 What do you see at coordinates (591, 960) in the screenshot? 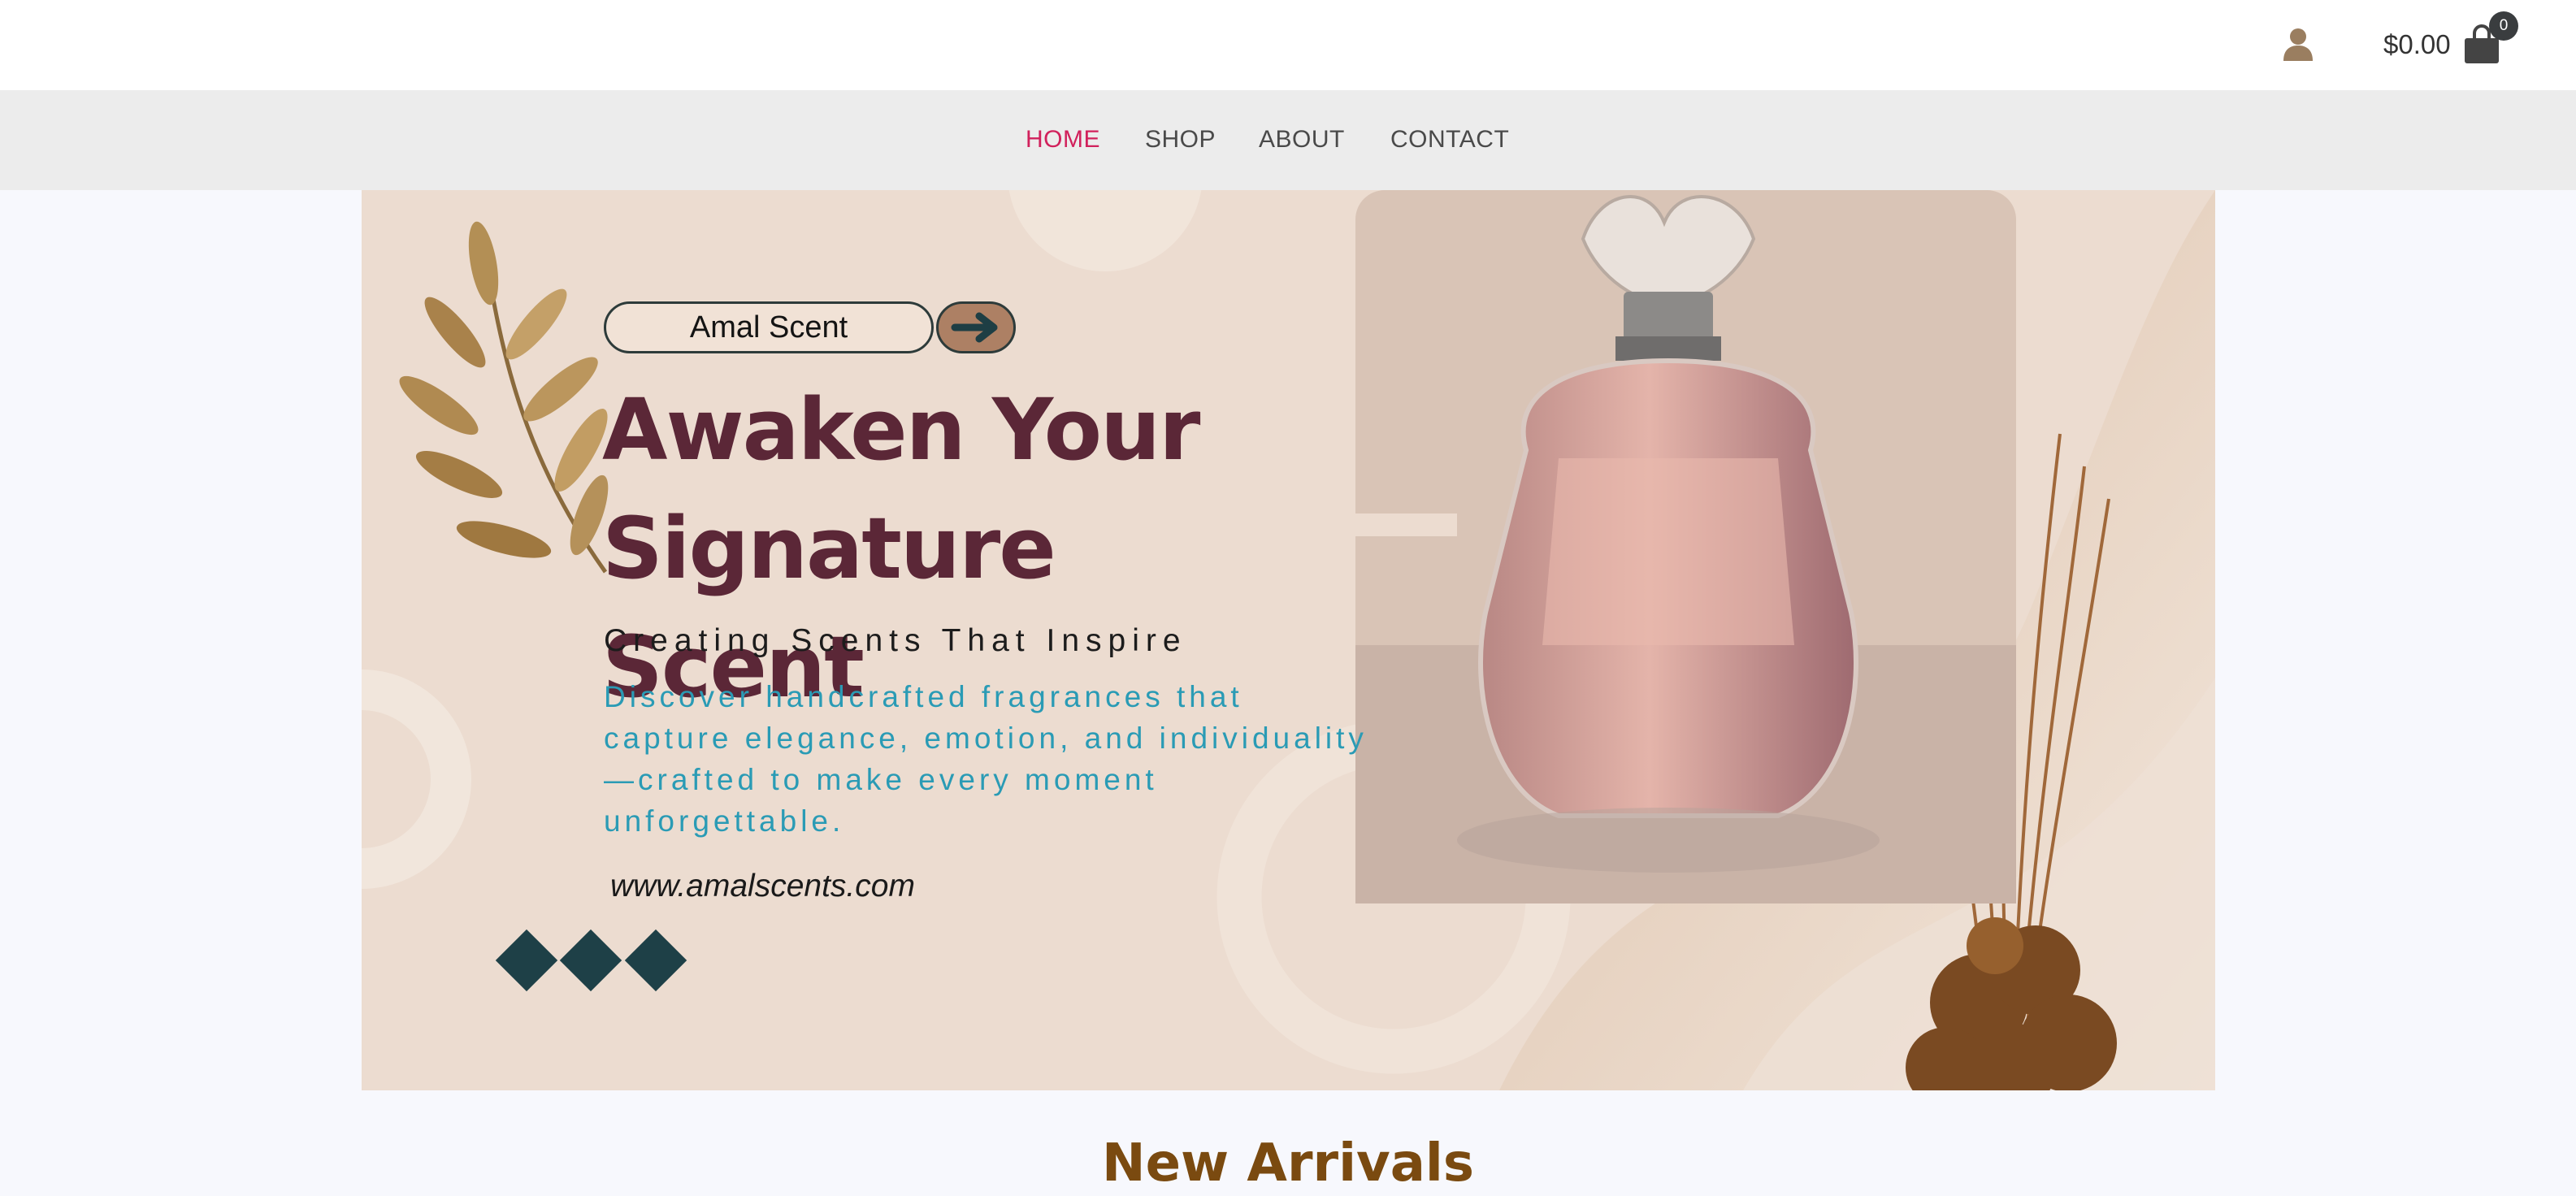
I see `diamond-decoration` at bounding box center [591, 960].